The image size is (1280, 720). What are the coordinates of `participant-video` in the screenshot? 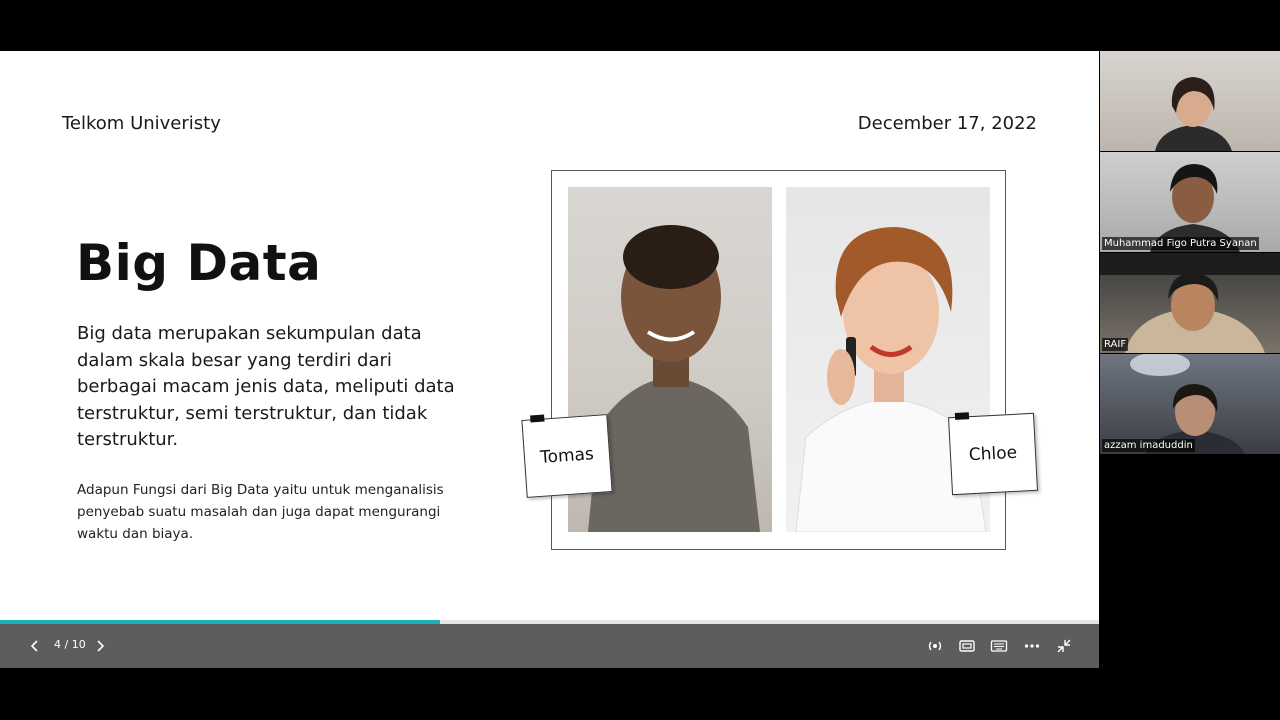 It's located at (1193, 114).